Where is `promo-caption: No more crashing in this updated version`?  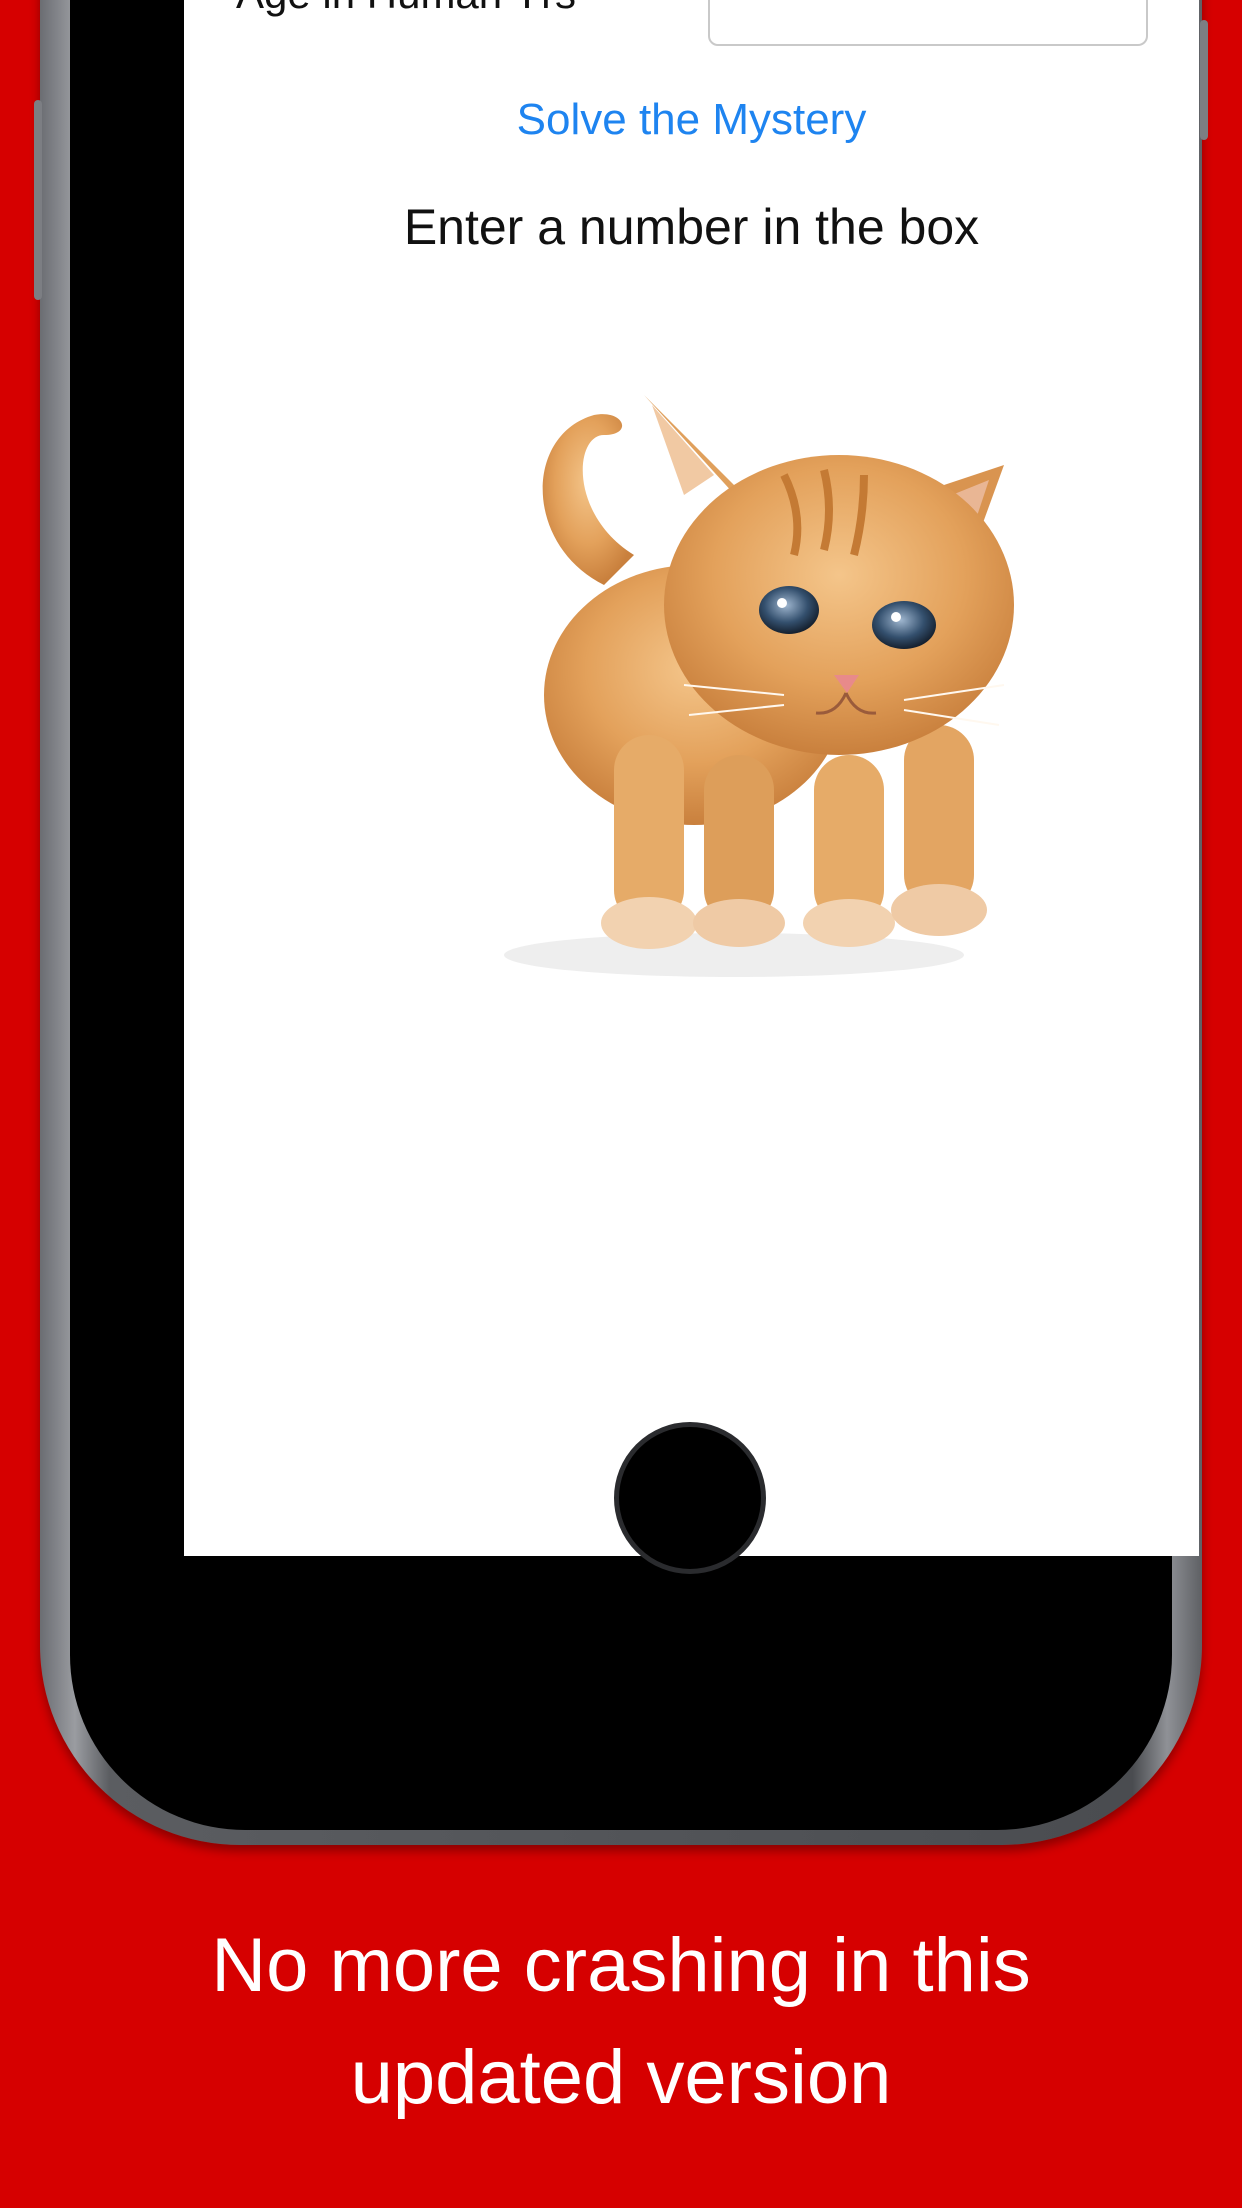
promo-caption: No more crashing in this updated version is located at coordinates (621, 2022).